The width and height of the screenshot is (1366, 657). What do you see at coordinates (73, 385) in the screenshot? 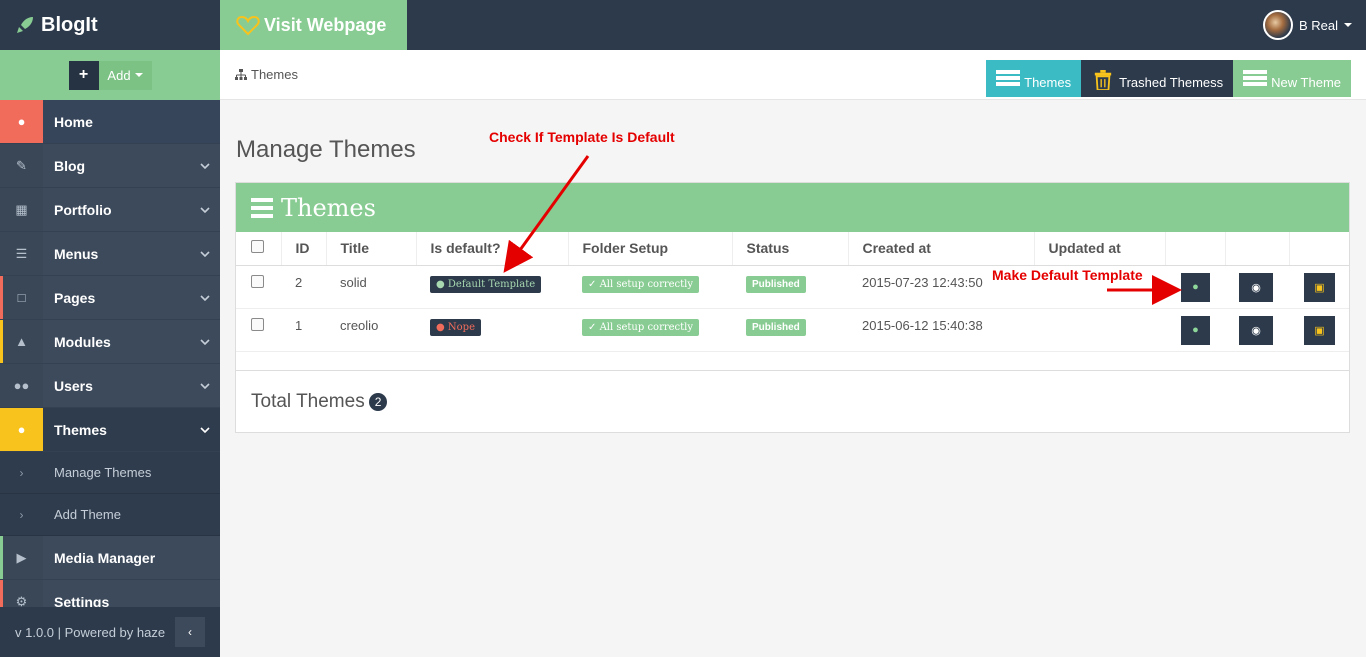
I see `sidebar-item-label: Users` at bounding box center [73, 385].